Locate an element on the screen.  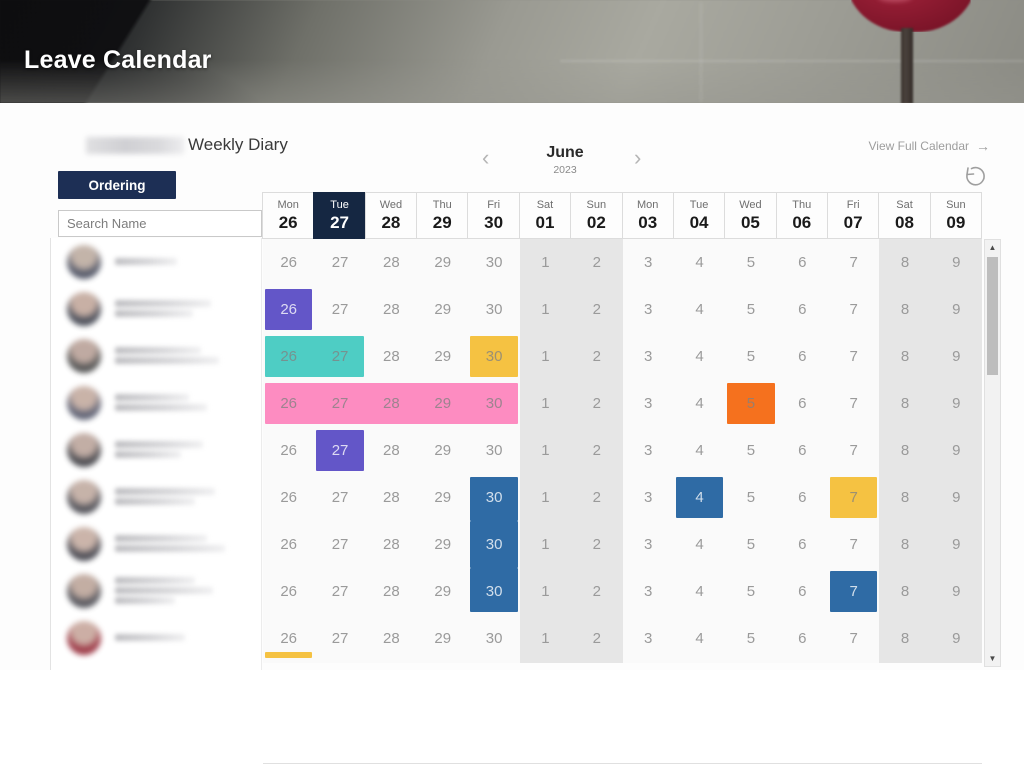
day-header-tue-27: Tue 27 is located at coordinates (339, 215).